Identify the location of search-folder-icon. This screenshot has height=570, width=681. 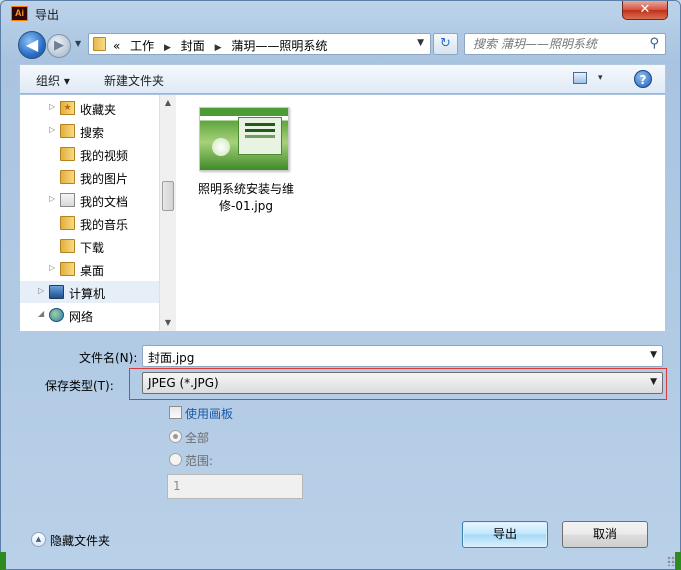
(67, 131).